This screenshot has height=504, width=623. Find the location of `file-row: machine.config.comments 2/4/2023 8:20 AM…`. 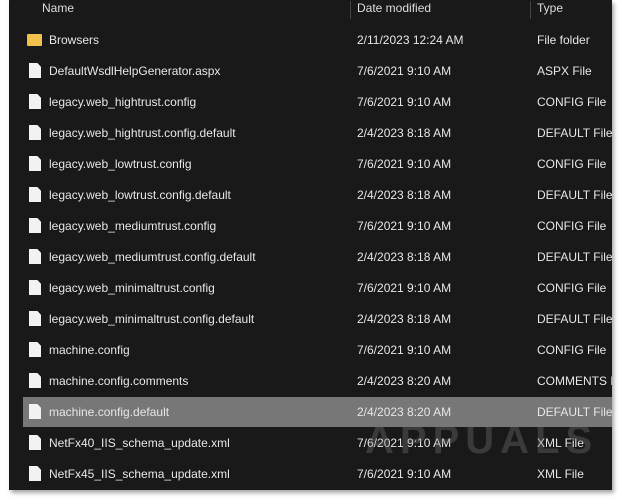

file-row: machine.config.comments 2/4/2023 8:20 AM… is located at coordinates (317, 381).